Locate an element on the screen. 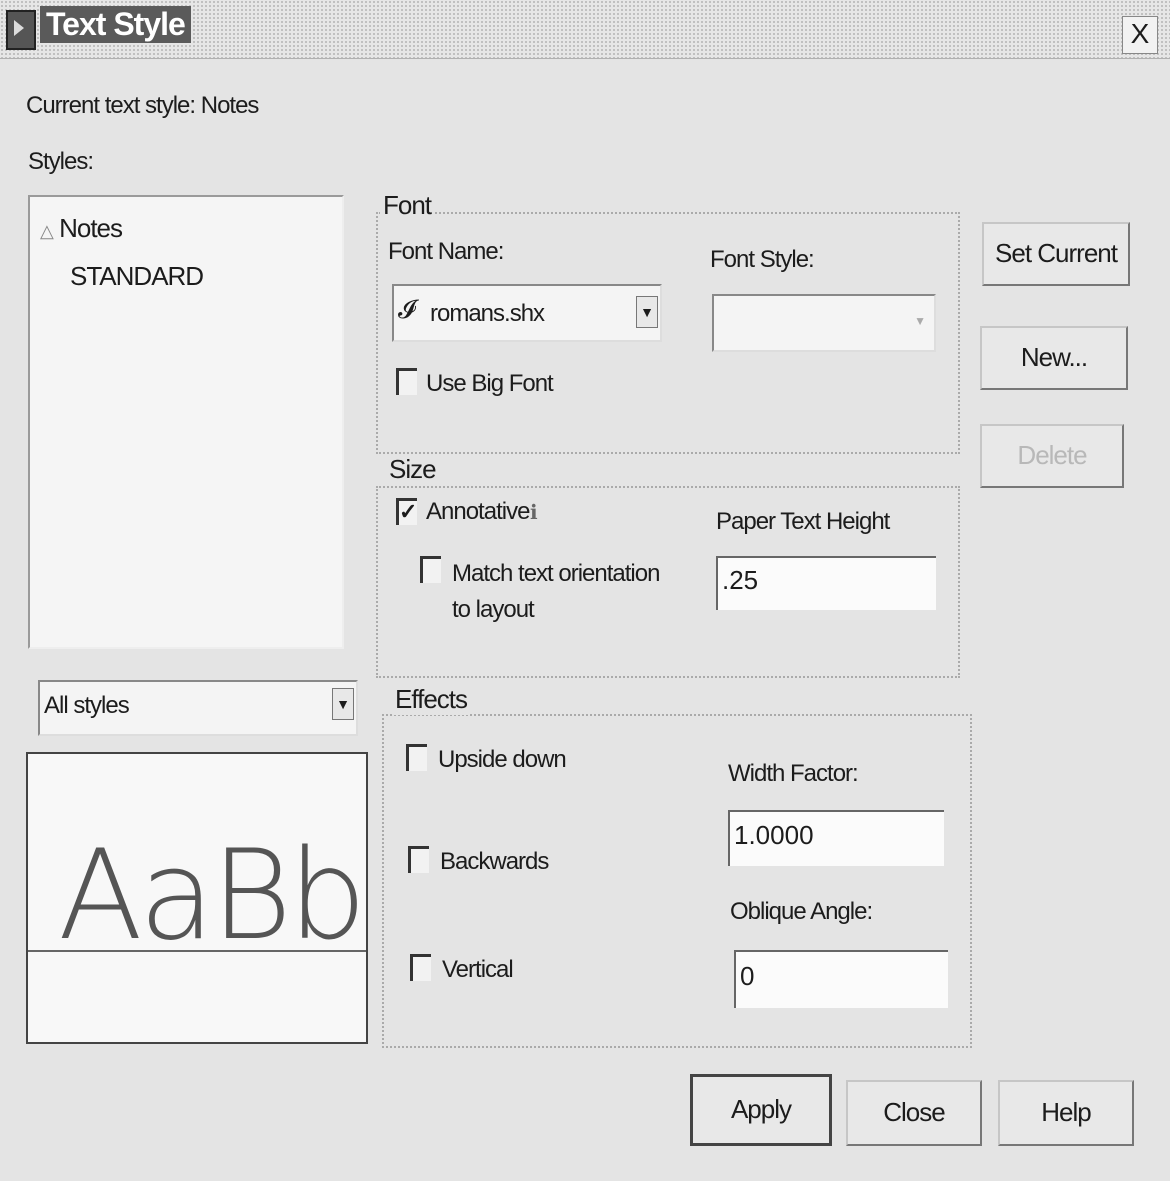 This screenshot has height=1181, width=1170. preview-baseline is located at coordinates (197, 951).